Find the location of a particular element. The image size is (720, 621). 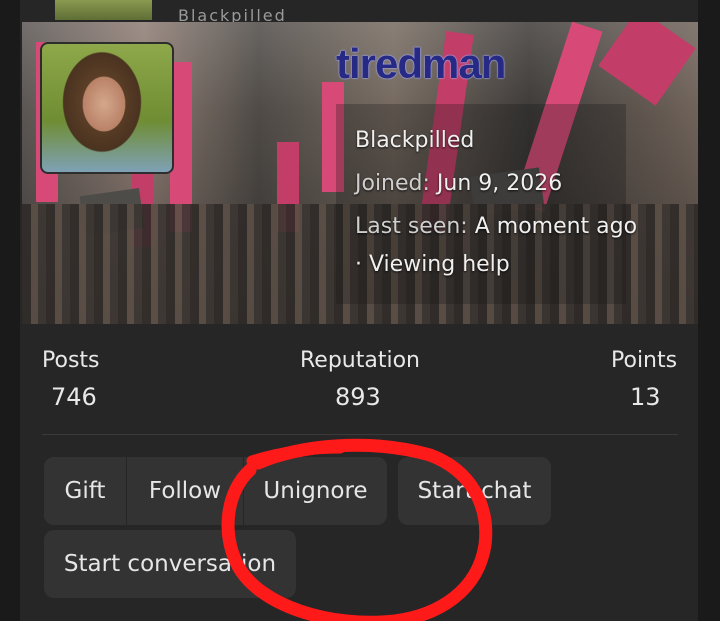

profile-last-seen: Last seen: A moment ago is located at coordinates (496, 226).